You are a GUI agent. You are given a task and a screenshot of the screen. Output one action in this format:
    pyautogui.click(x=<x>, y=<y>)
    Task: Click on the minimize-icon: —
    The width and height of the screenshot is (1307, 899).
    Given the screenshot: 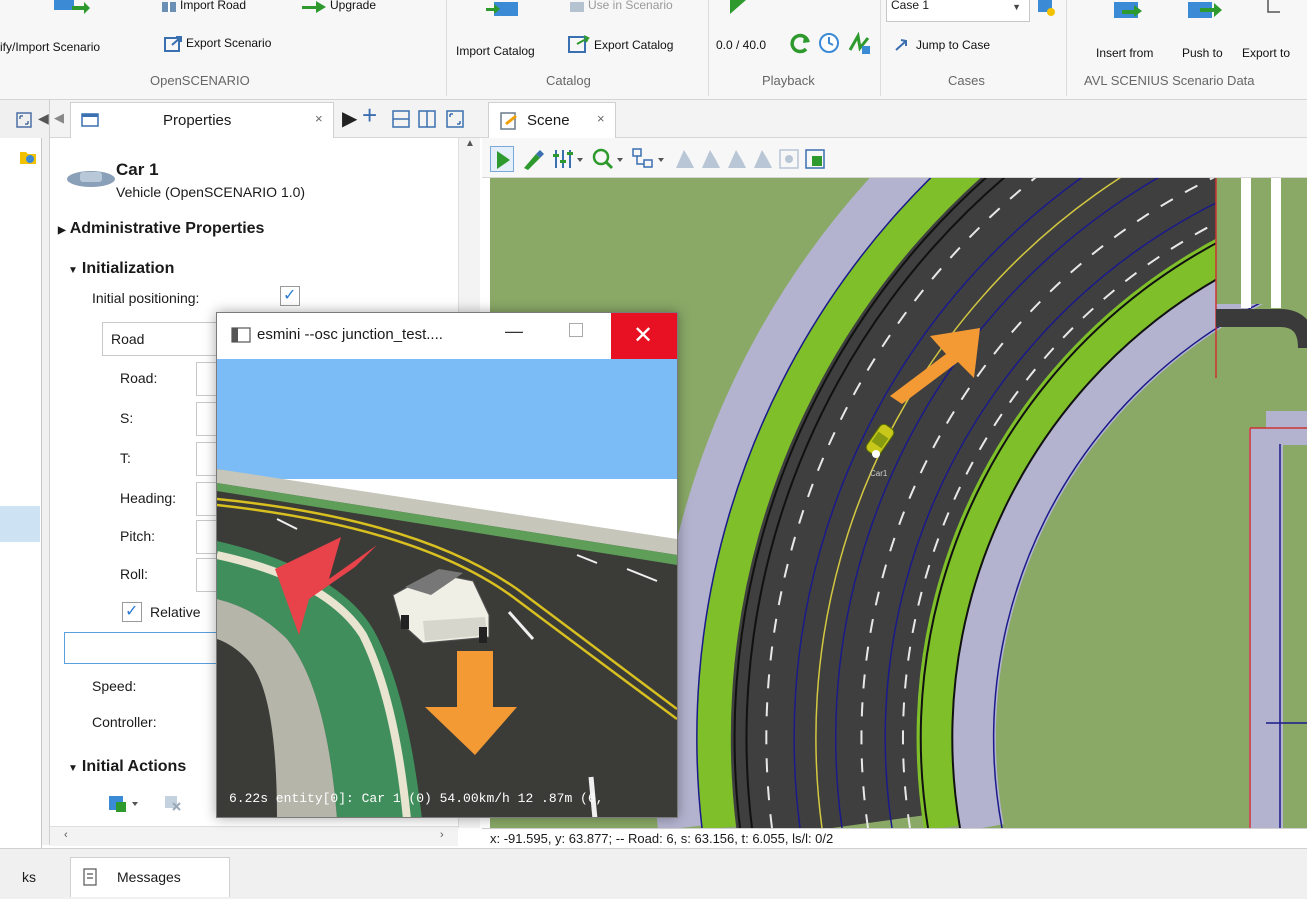 What is the action you would take?
    pyautogui.click(x=514, y=331)
    